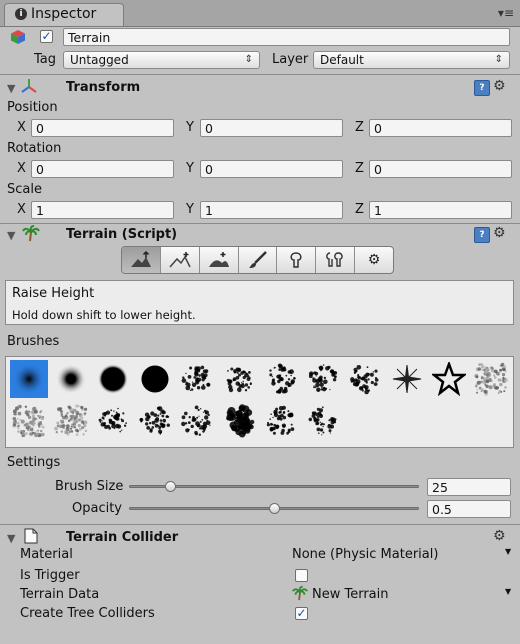  Describe the element at coordinates (161, 60) in the screenshot. I see `tag-dropdown: Untagged ⇕` at that location.